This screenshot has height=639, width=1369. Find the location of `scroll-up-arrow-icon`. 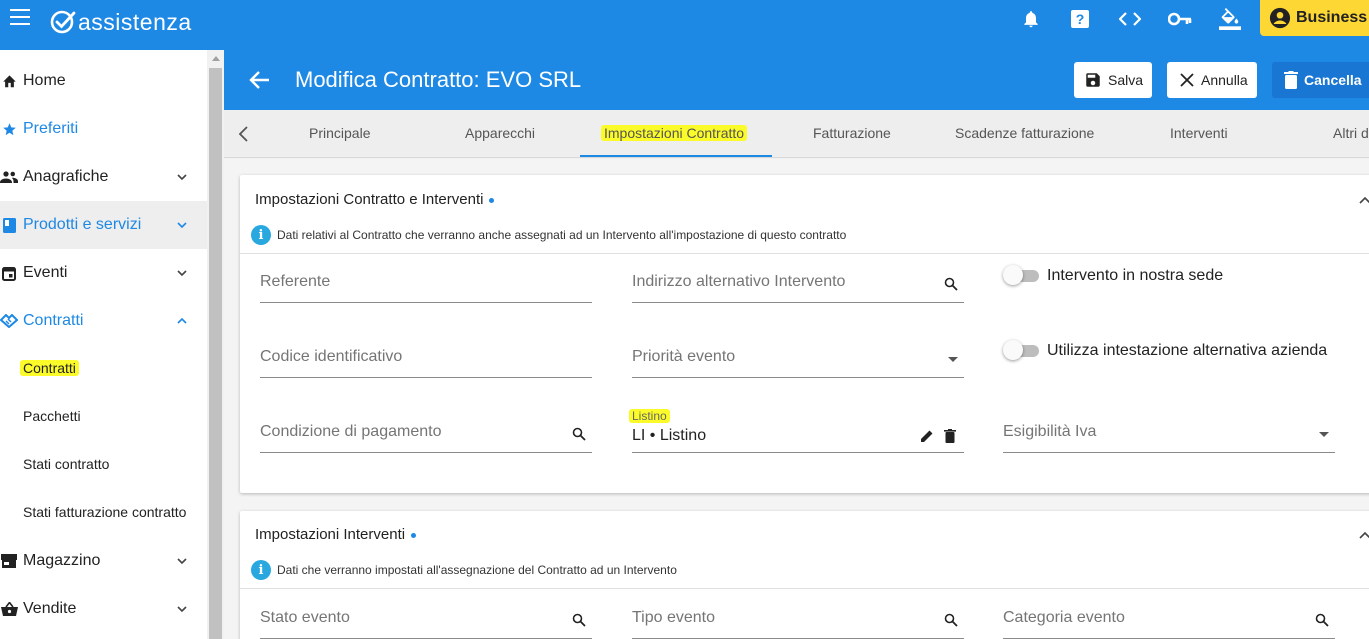

scroll-up-arrow-icon is located at coordinates (216, 58).